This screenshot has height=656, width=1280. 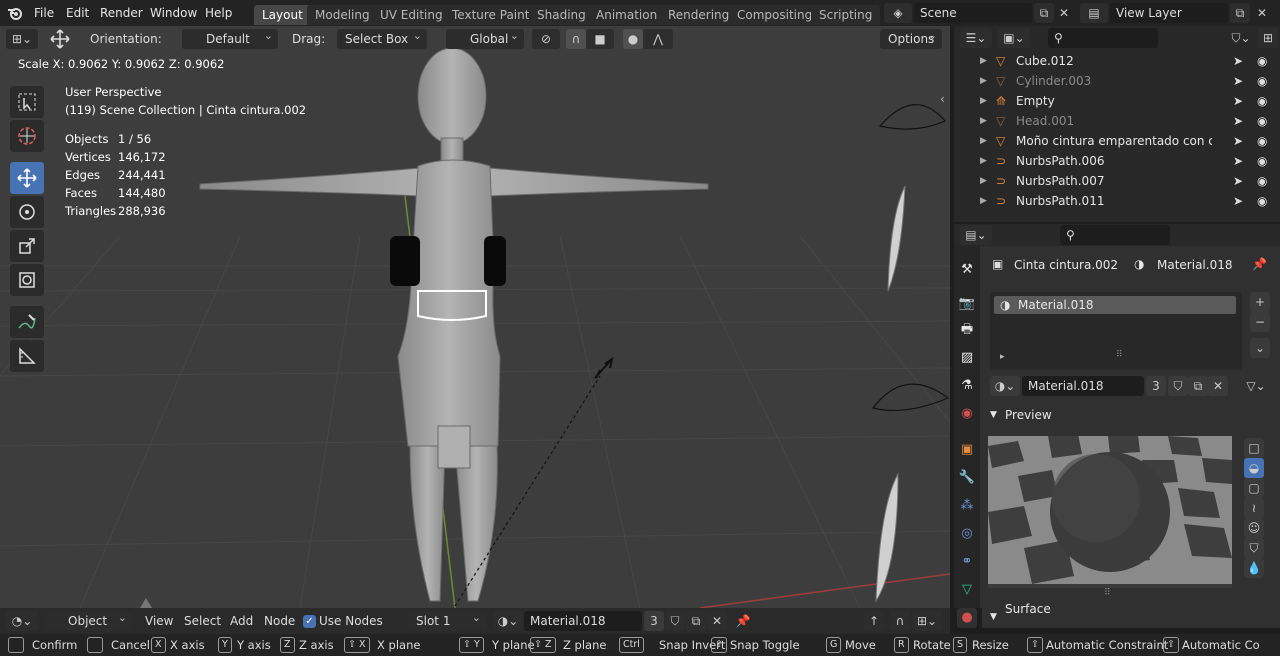 What do you see at coordinates (1131, 615) in the screenshot?
I see `surface-panel-header: ▼ Surface` at bounding box center [1131, 615].